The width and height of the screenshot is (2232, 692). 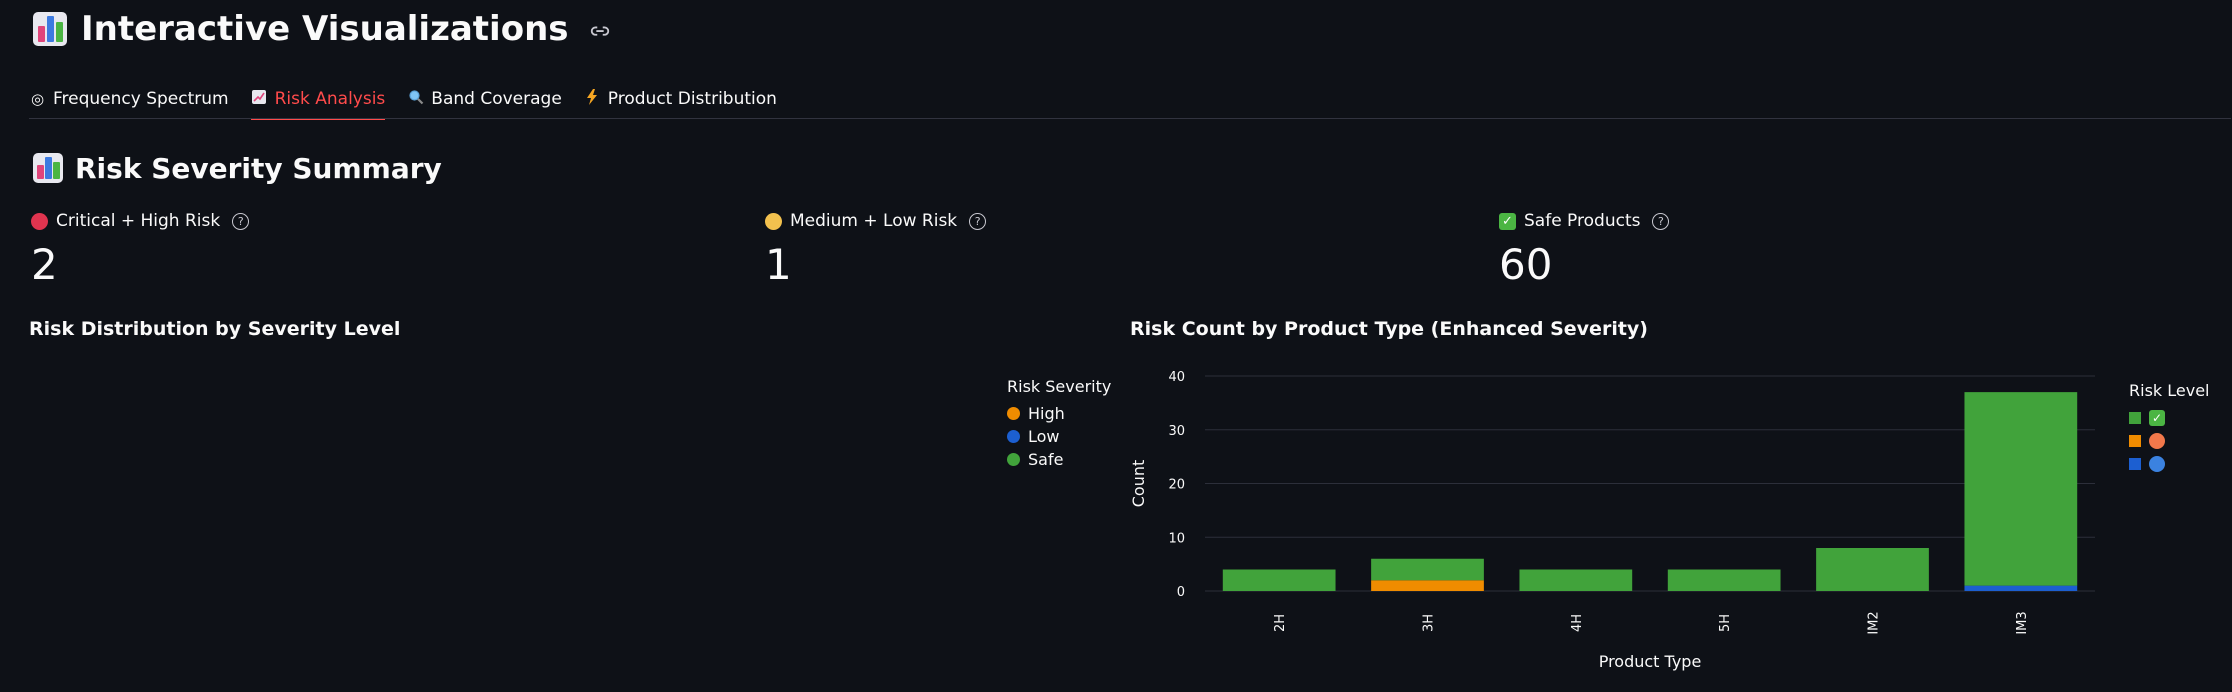 I want to click on orange-circle-icon, so click(x=2157, y=440).